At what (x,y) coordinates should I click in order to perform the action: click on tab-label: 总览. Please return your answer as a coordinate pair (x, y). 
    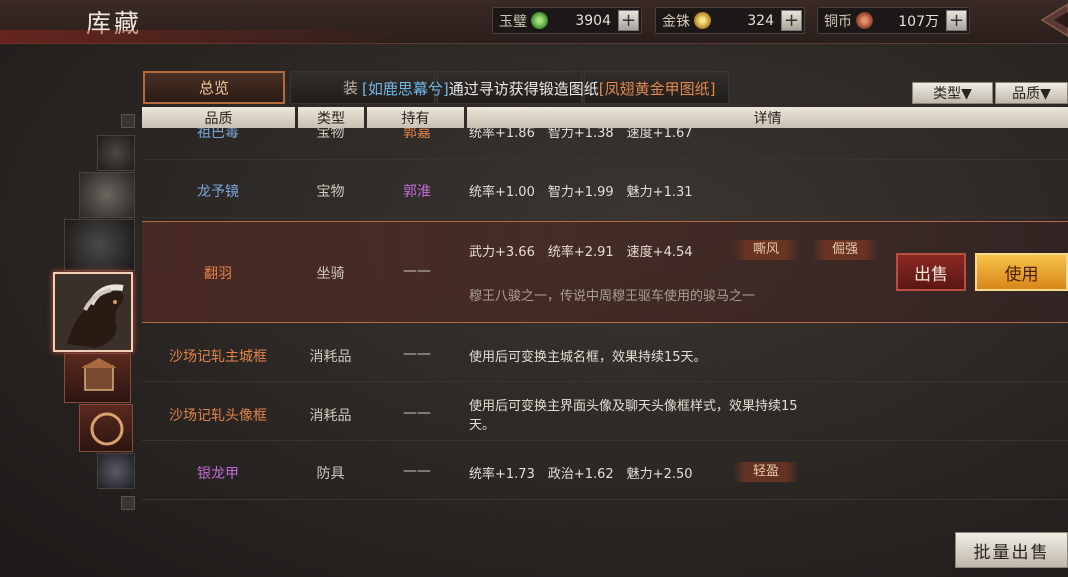
    Looking at the image, I should click on (213, 88).